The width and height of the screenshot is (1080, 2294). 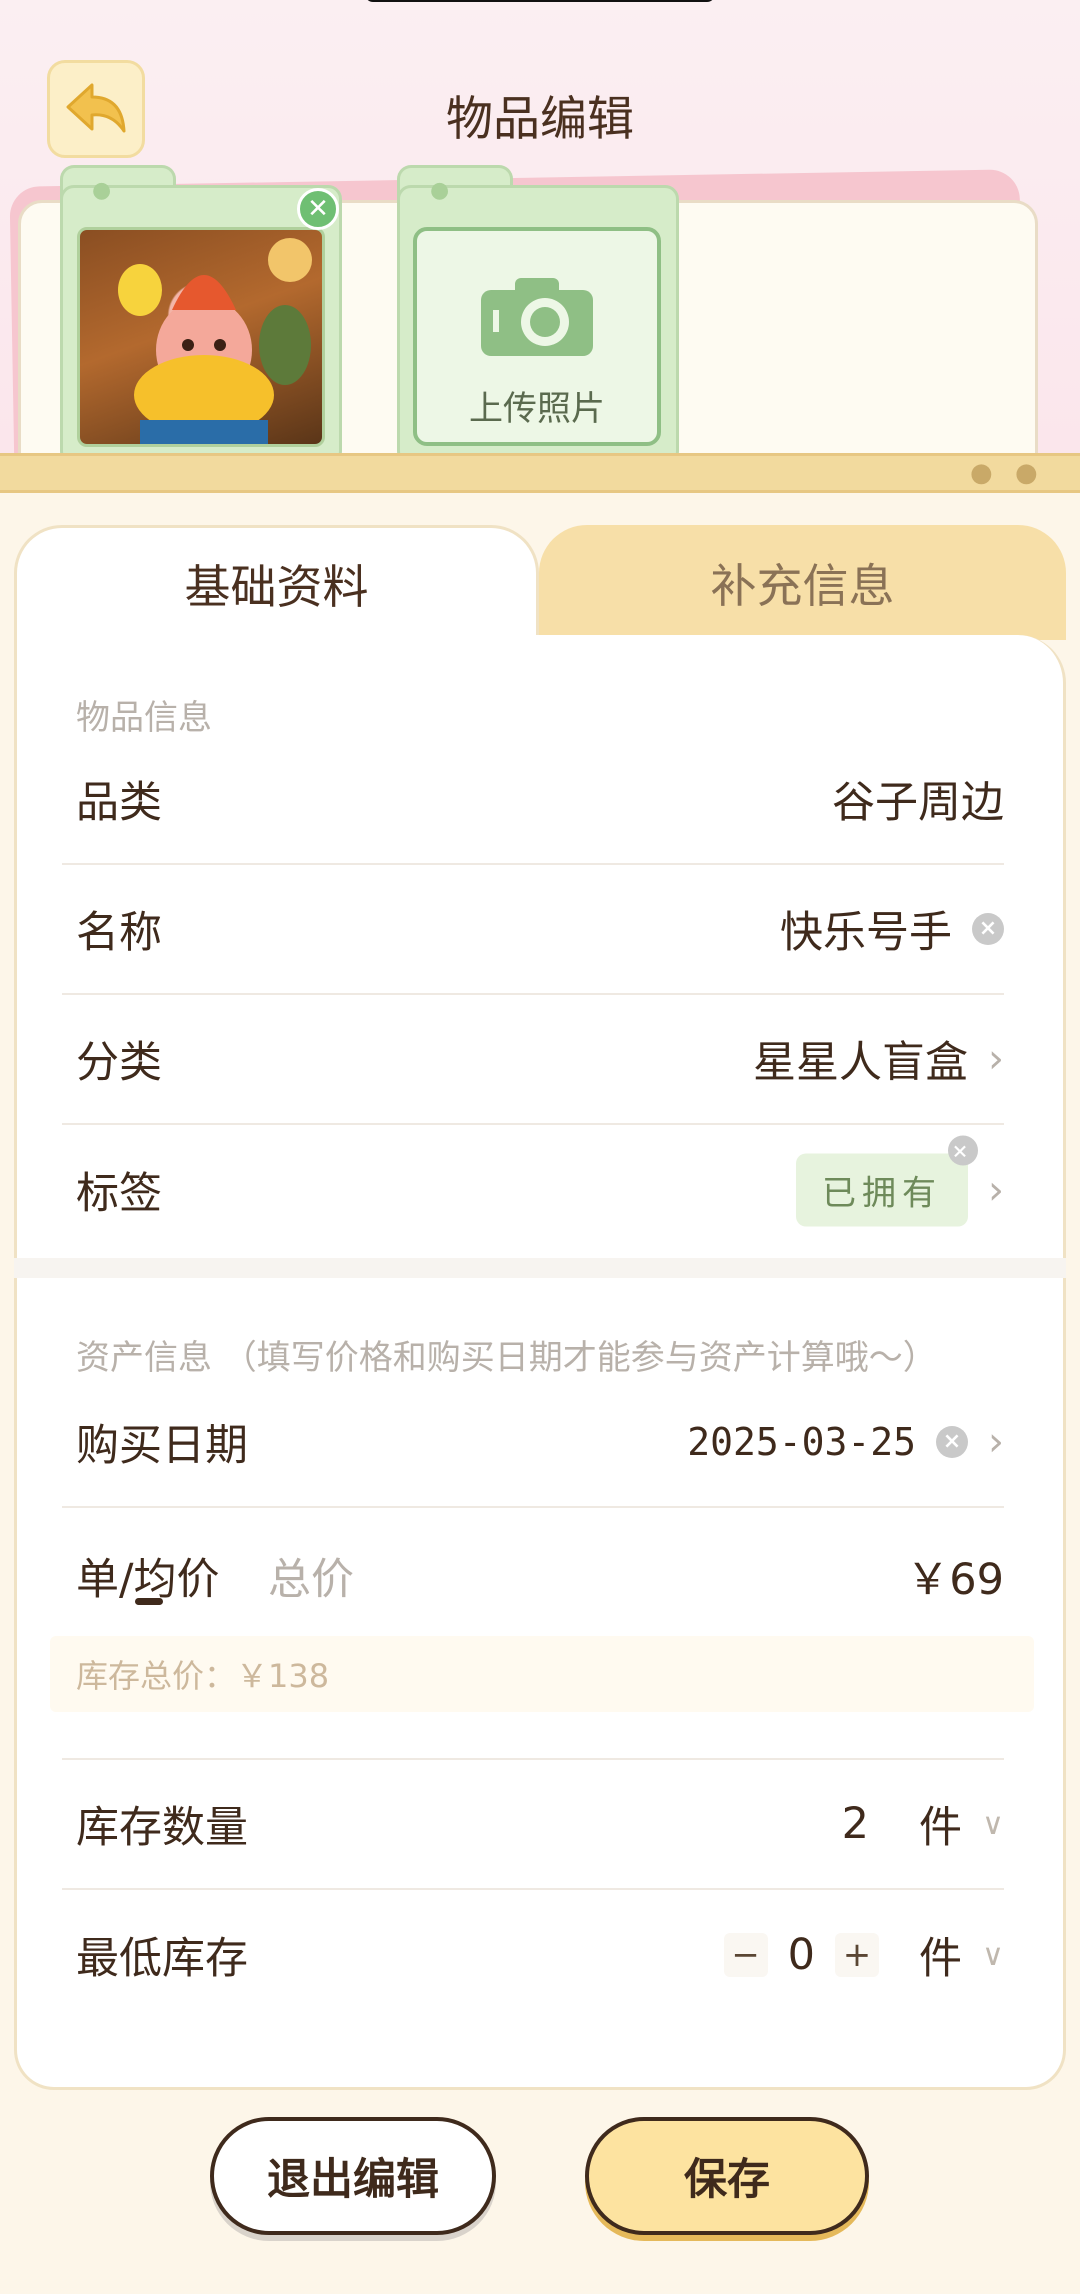 What do you see at coordinates (144, 718) in the screenshot?
I see `section-title-item-info: 物品信息` at bounding box center [144, 718].